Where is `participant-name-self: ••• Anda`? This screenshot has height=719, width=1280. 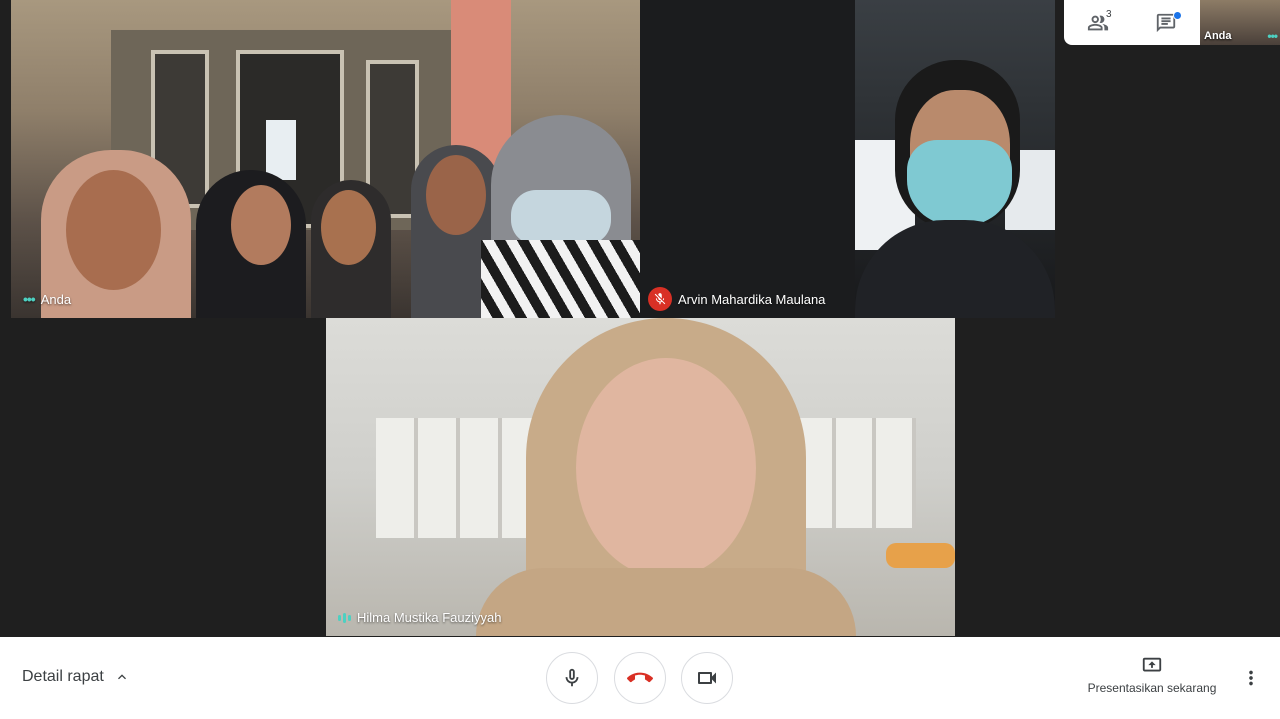 participant-name-self: ••• Anda is located at coordinates (47, 299).